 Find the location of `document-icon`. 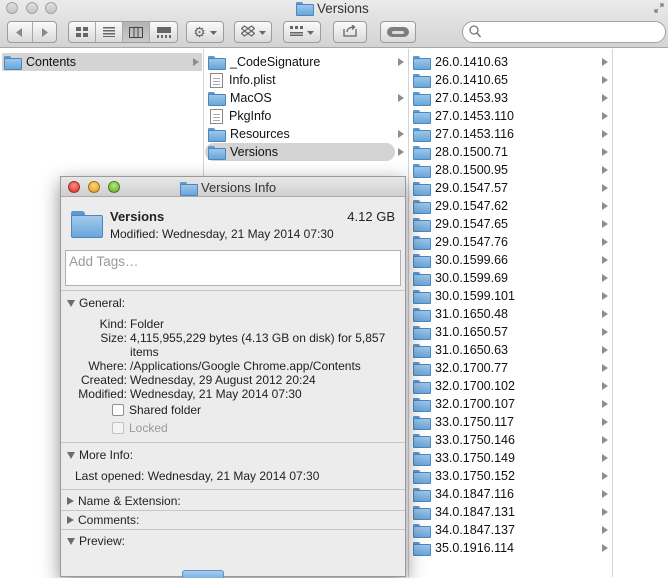

document-icon is located at coordinates (216, 80).